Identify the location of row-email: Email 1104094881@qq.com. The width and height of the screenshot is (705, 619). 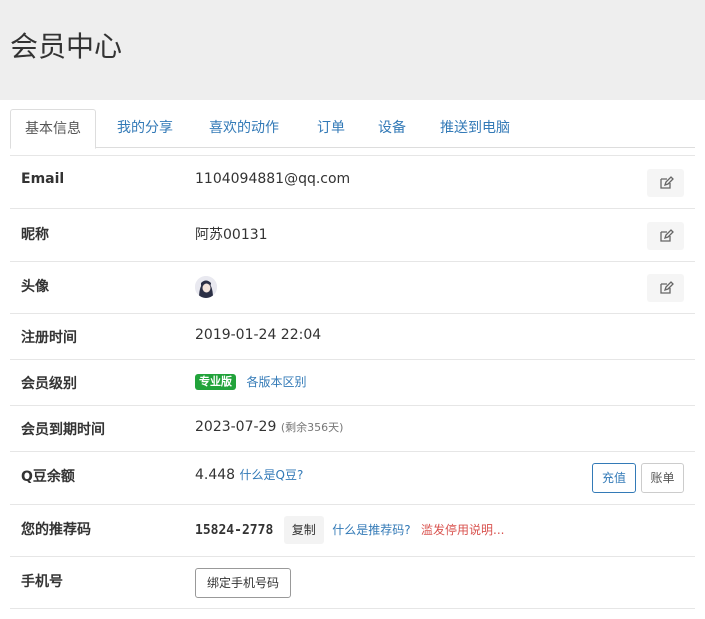
(352, 181).